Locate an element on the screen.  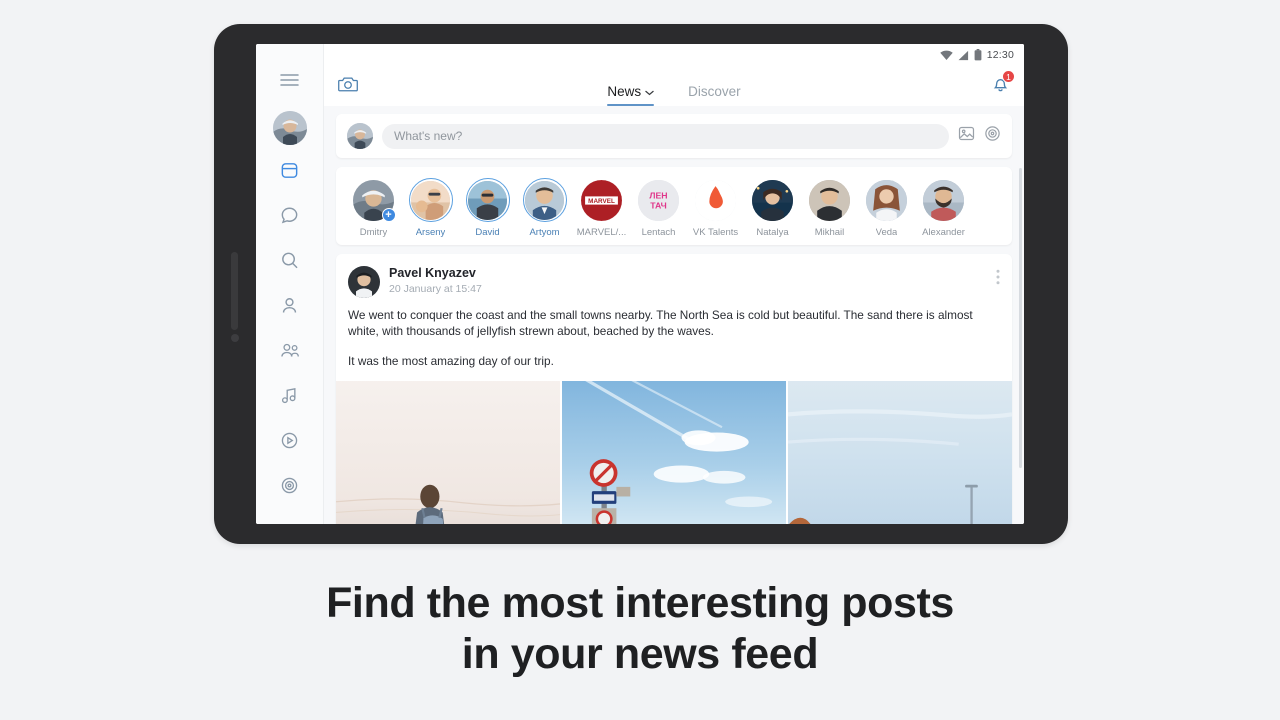
story-item: ЛЕН ТАЧ Lentach is located at coordinates (658, 208).